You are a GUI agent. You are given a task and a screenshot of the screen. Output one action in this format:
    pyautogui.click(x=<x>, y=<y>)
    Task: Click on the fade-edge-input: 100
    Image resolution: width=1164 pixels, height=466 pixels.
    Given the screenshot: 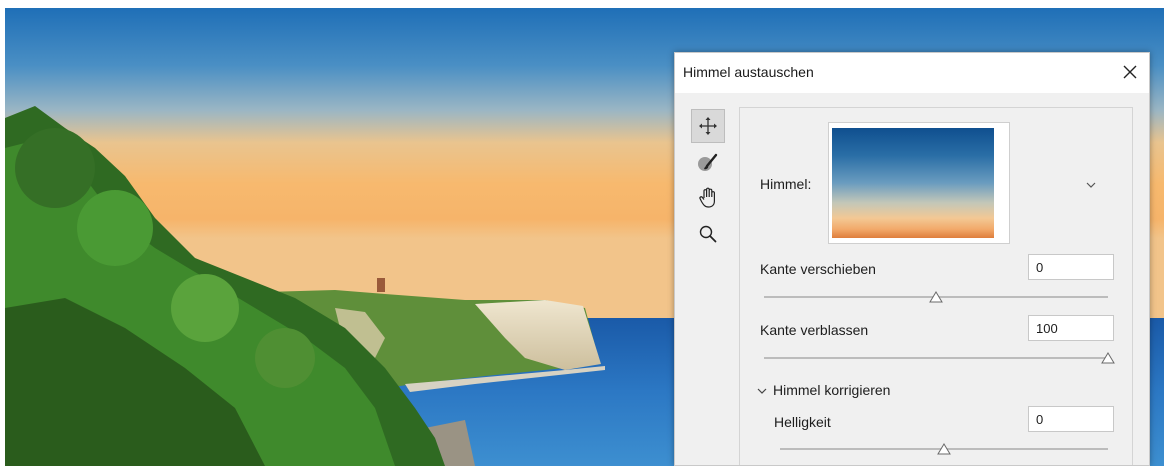 What is the action you would take?
    pyautogui.click(x=1071, y=328)
    